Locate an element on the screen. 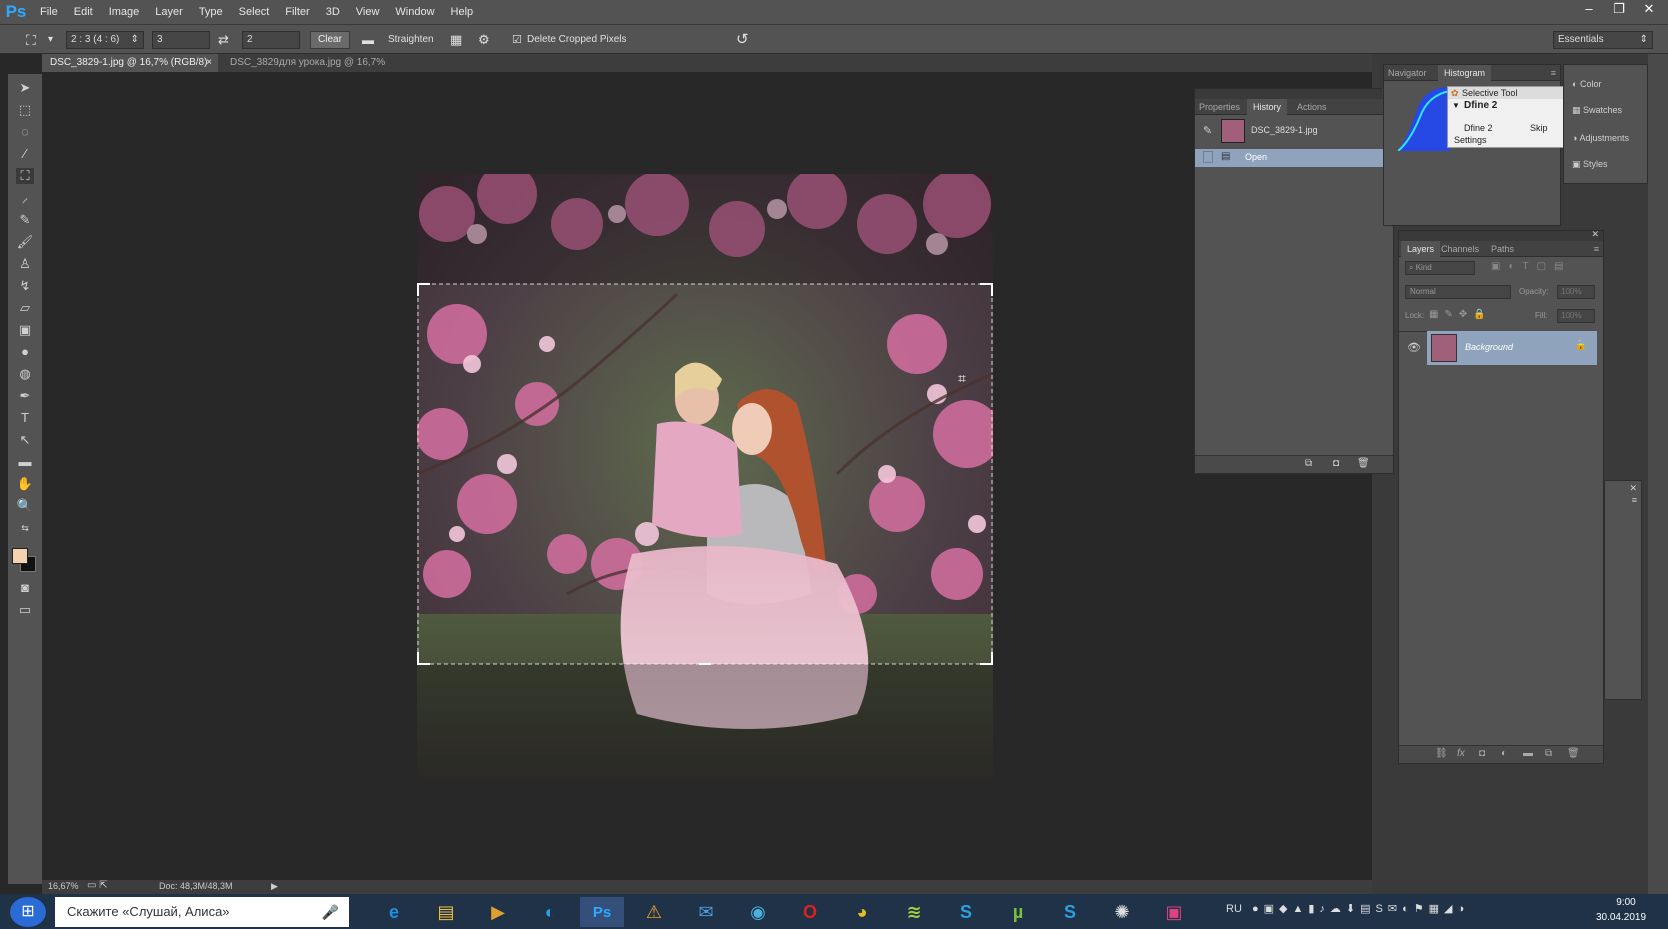  marquee-tool-icon: ⬚ is located at coordinates (25, 110).